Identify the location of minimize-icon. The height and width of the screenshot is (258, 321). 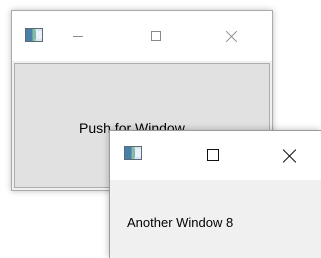
(78, 36).